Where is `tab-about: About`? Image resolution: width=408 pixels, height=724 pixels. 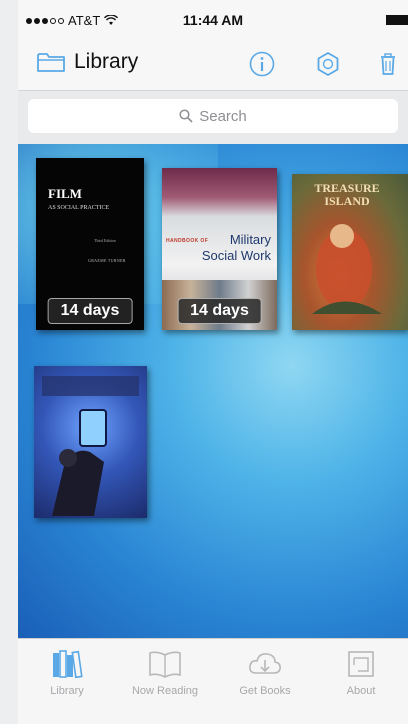 tab-about: About is located at coordinates (361, 673).